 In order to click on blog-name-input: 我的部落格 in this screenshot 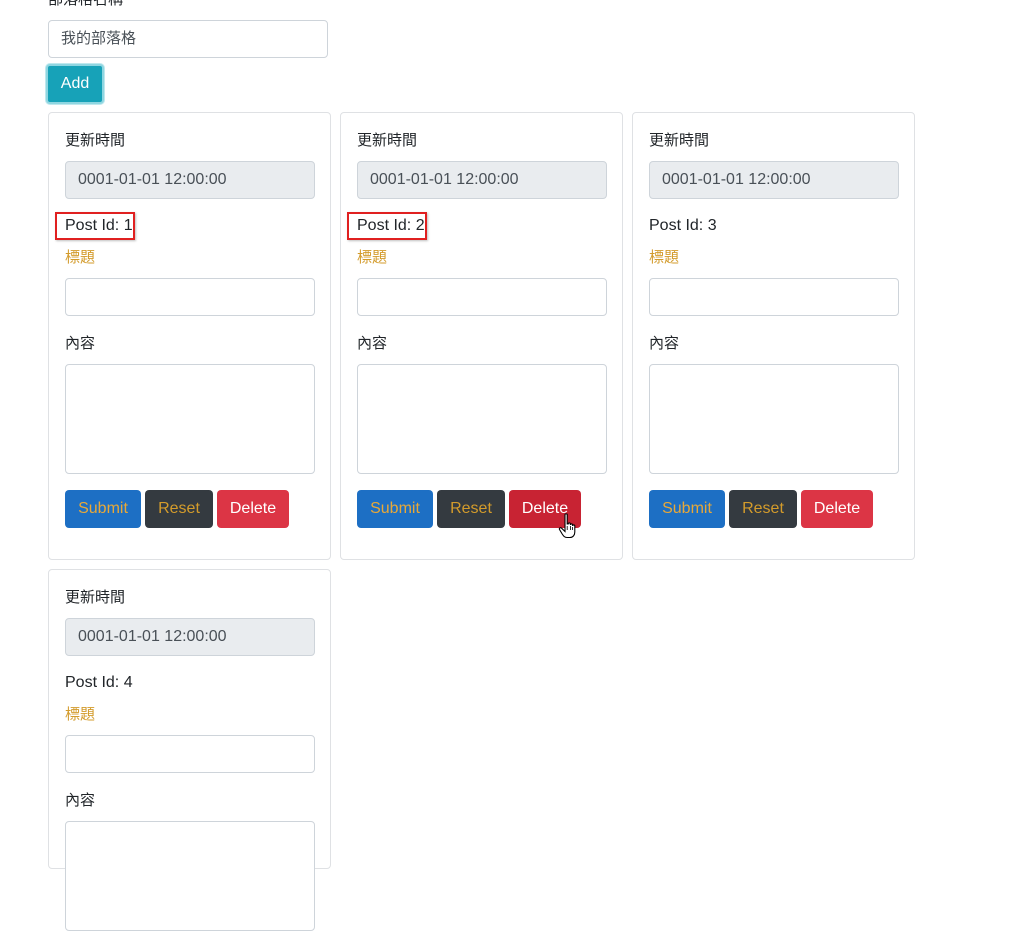, I will do `click(188, 39)`.